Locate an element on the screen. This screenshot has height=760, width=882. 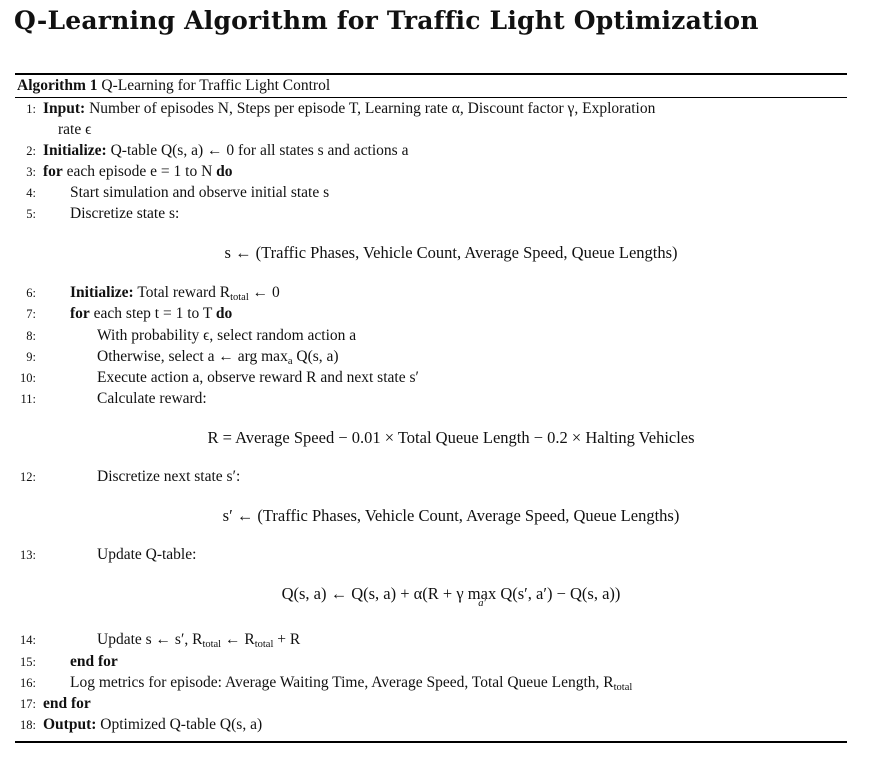
line-text: ← R is located at coordinates (238, 639).